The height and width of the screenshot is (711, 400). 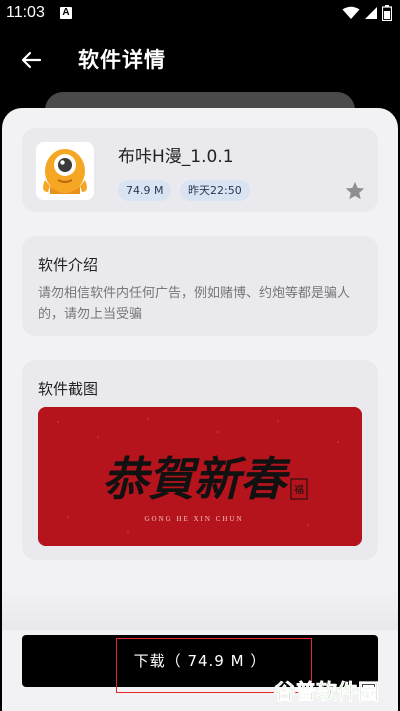 I want to click on watermark-logo: 谷普软件园, so click(x=333, y=691).